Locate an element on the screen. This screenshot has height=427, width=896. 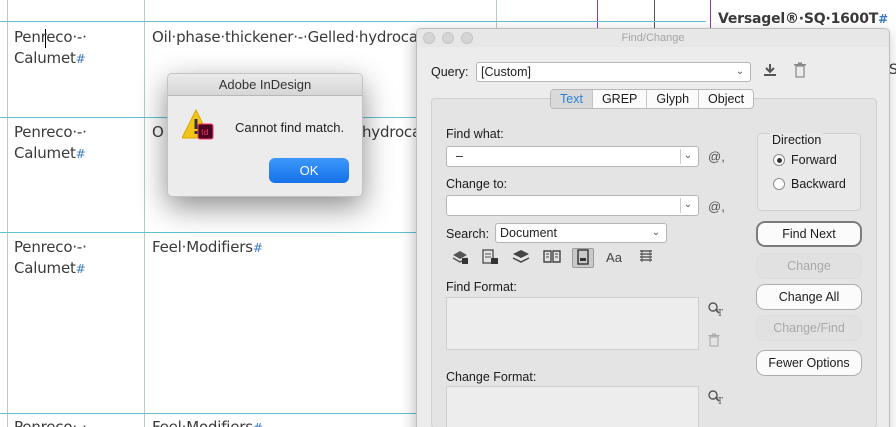
tab-object: Object is located at coordinates (726, 99).